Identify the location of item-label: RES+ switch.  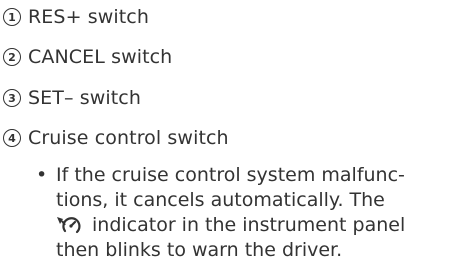
(88, 17).